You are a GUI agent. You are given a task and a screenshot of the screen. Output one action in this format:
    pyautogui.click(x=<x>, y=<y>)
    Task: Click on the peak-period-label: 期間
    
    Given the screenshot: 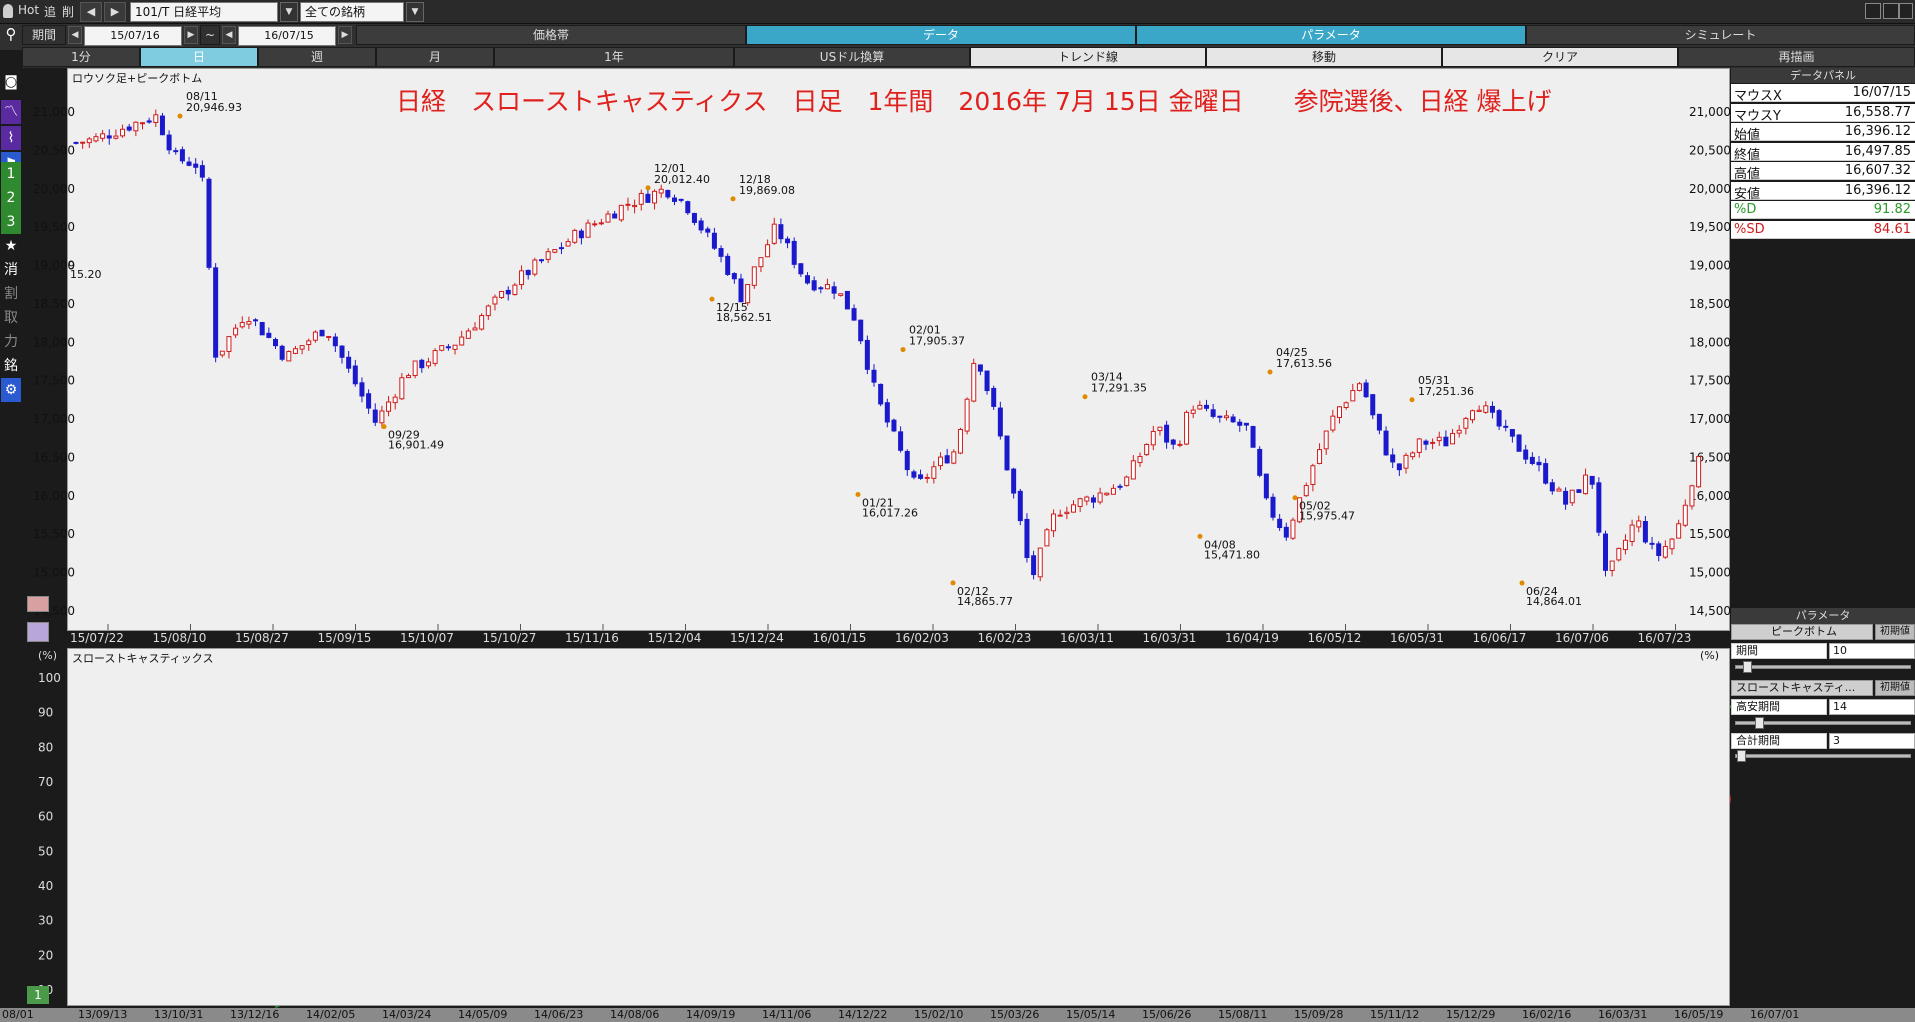 What is the action you would take?
    pyautogui.click(x=1779, y=651)
    